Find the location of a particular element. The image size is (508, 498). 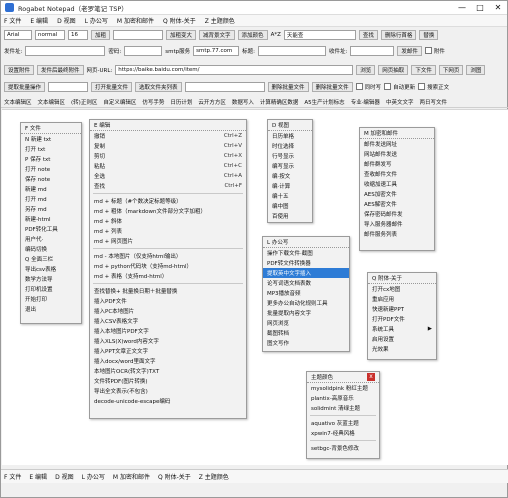

tab-two-day: 两日写文件 is located at coordinates (433, 102).